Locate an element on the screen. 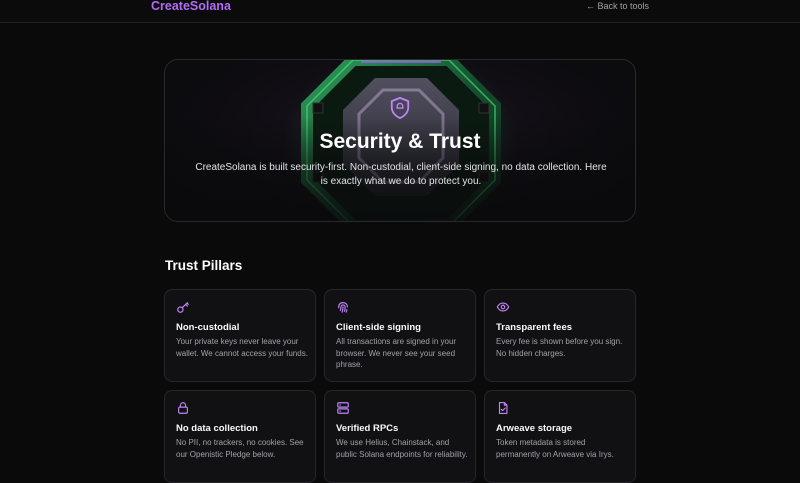  card-title: Non-custodial is located at coordinates (208, 327).